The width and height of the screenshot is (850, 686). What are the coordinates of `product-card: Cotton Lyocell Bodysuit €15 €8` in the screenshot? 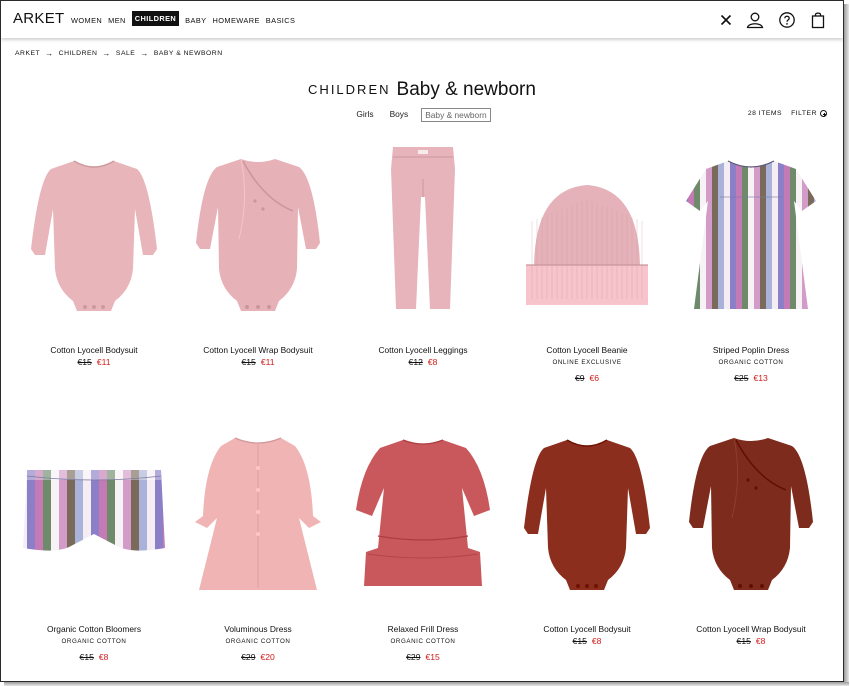 It's located at (587, 543).